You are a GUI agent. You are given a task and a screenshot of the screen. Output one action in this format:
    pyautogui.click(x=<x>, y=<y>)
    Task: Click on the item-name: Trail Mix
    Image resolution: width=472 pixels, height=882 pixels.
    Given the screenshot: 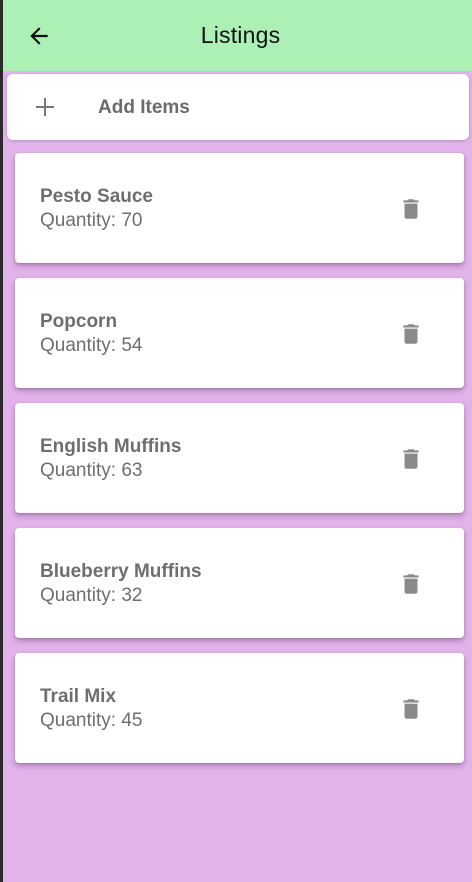 What is the action you would take?
    pyautogui.click(x=78, y=696)
    